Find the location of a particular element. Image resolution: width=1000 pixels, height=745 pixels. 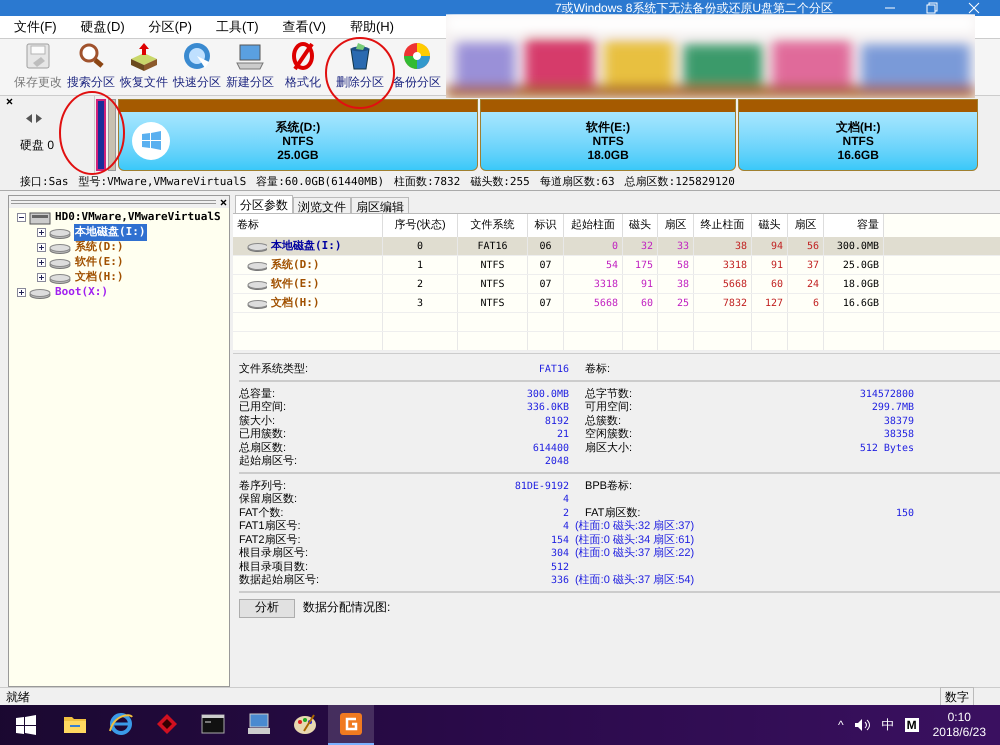

speaker-icon is located at coordinates (863, 725).